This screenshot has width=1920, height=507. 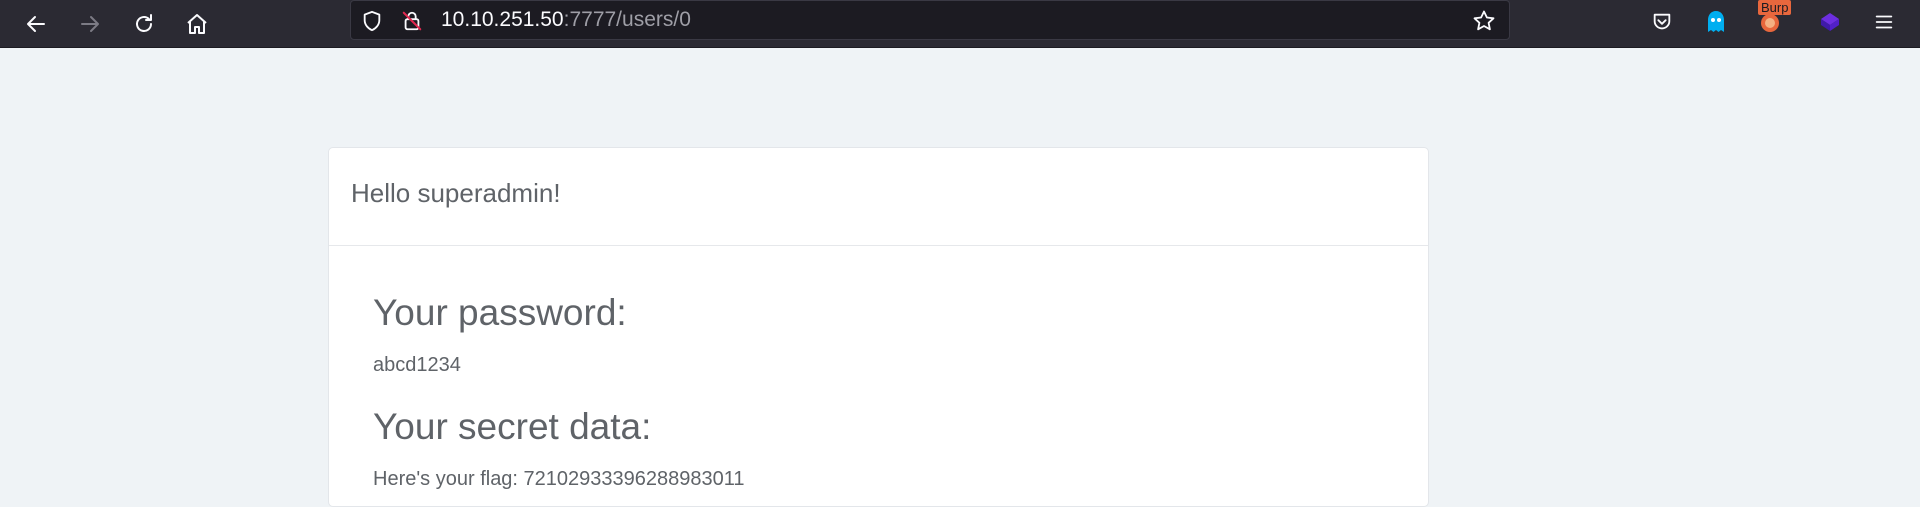 I want to click on back-icon, so click(x=36, y=24).